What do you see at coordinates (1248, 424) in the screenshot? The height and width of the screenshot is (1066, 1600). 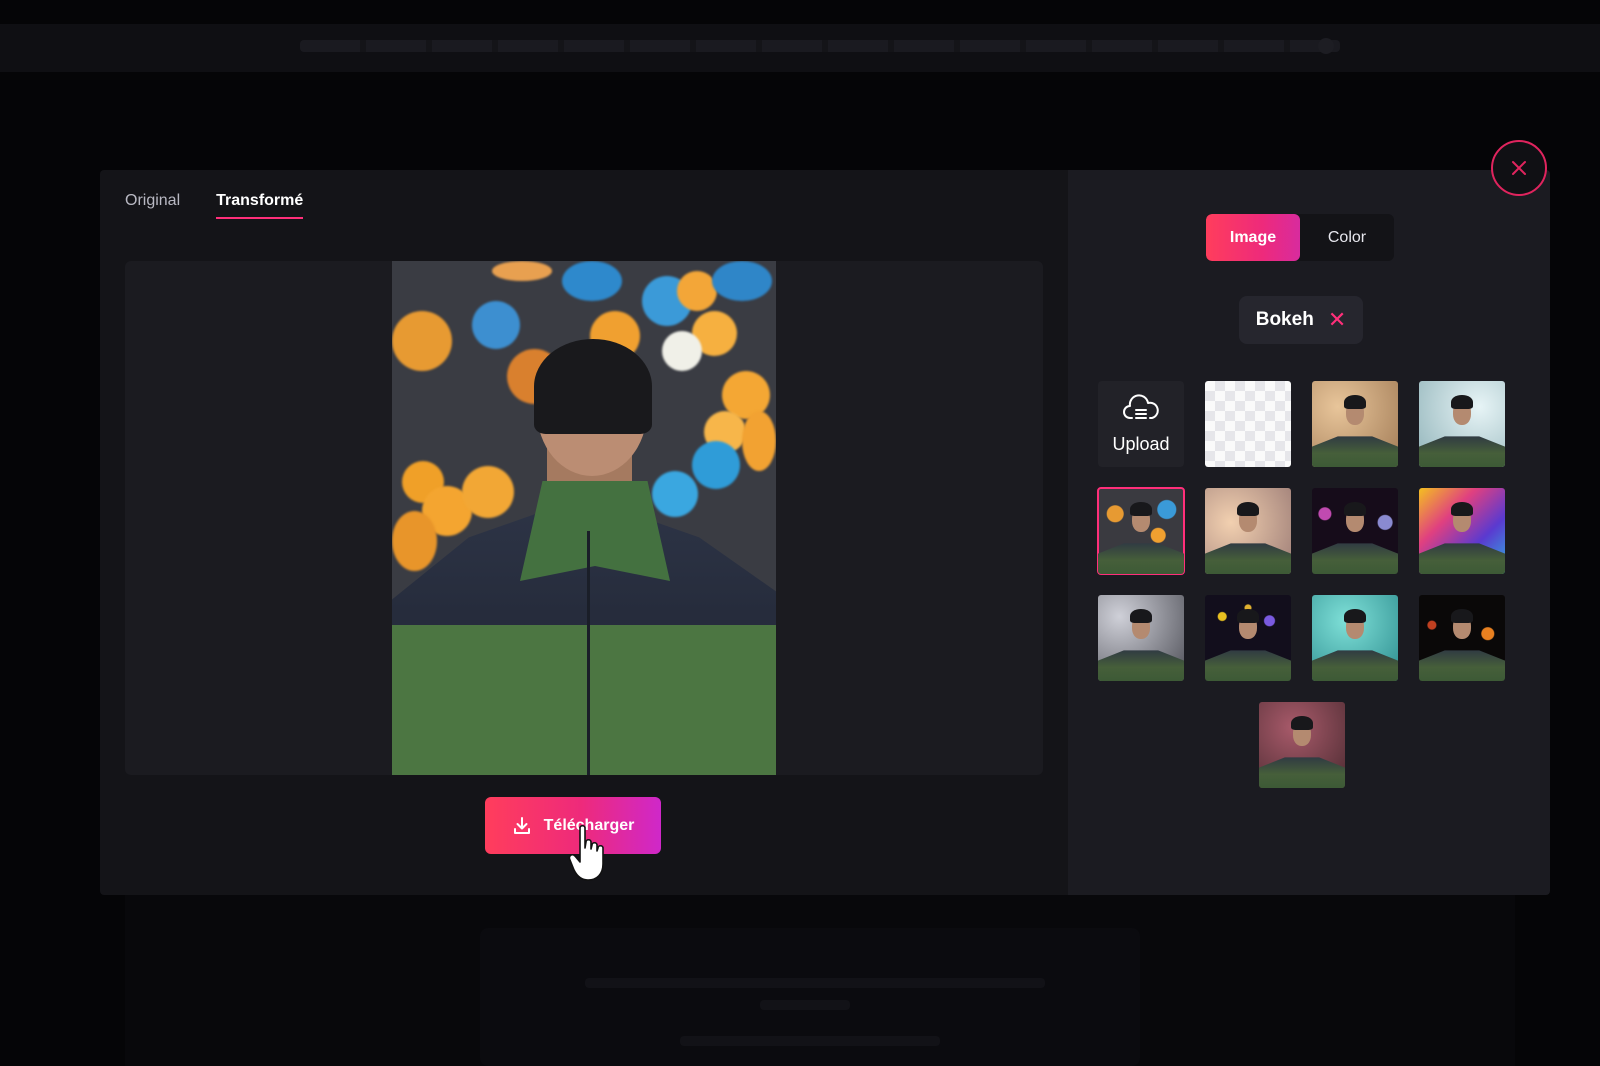 I see `background-thumb-transparent` at bounding box center [1248, 424].